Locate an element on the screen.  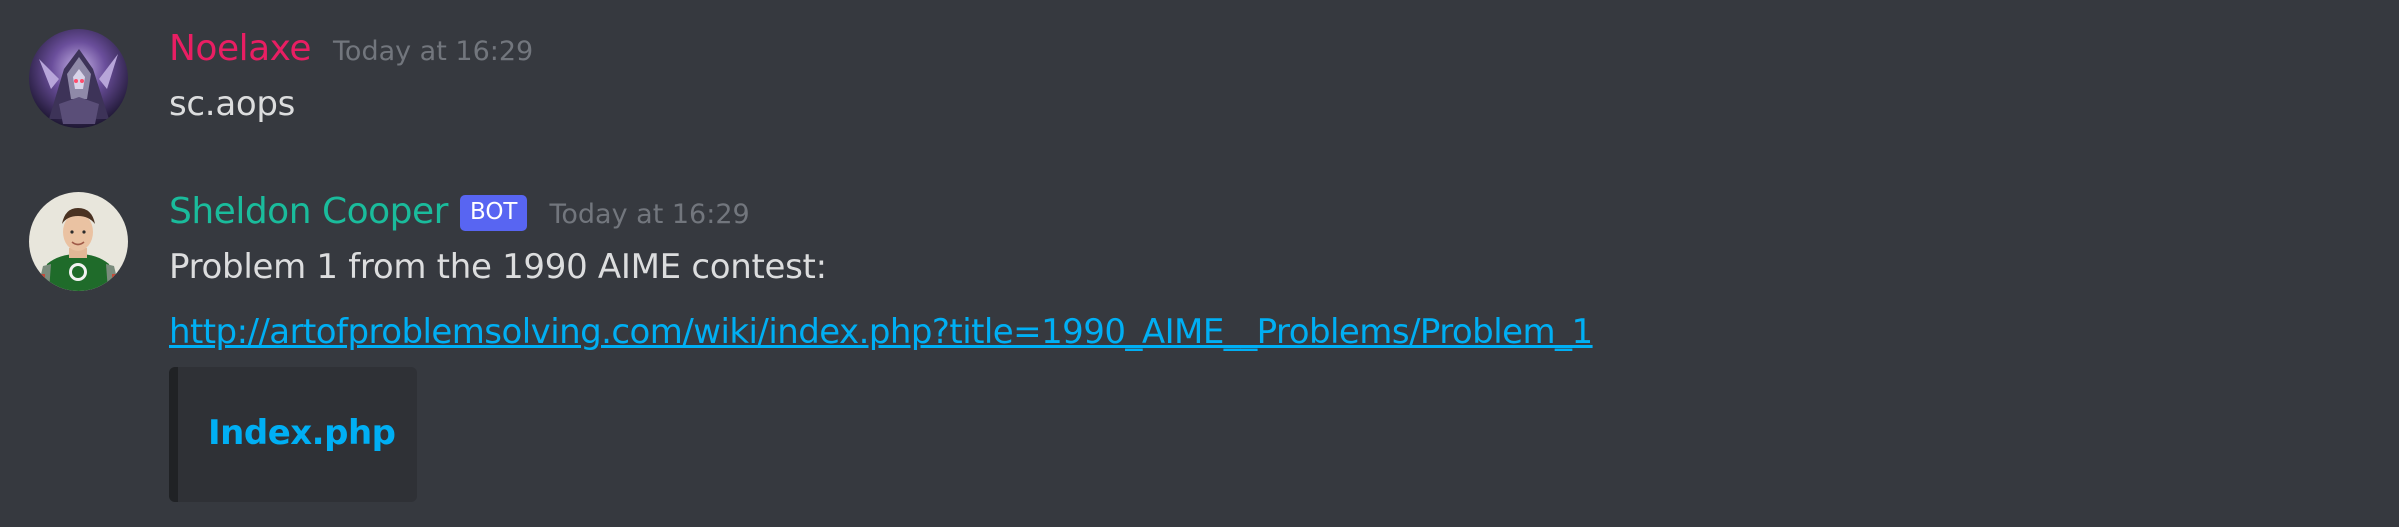
sheldon-avatar-icon is located at coordinates (78, 241).